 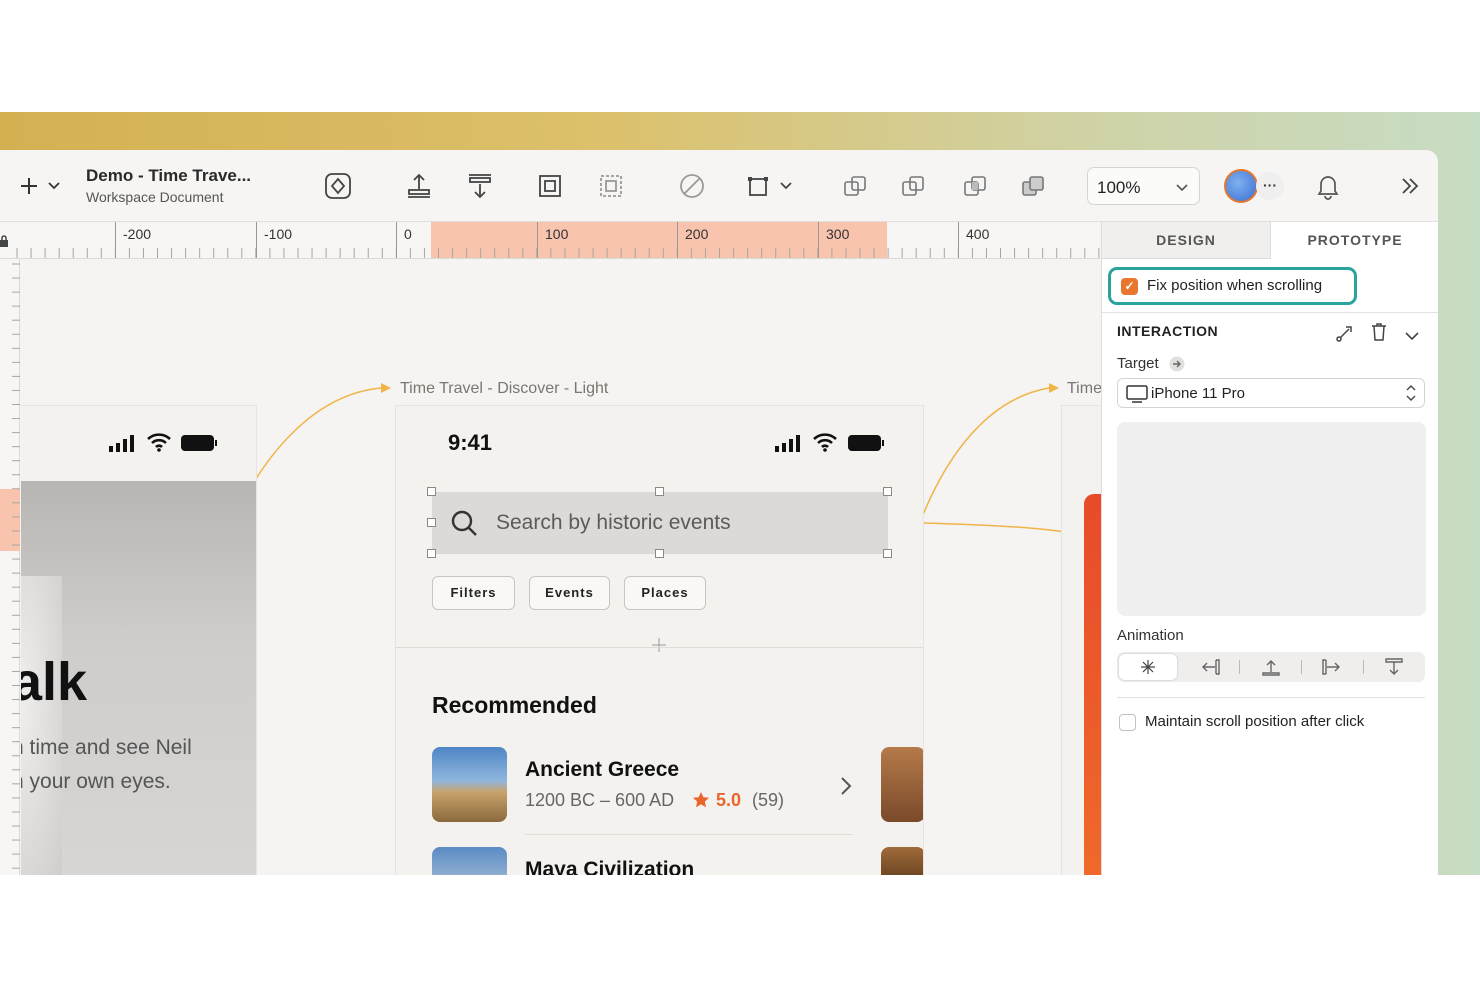 What do you see at coordinates (1241, 186) in the screenshot?
I see `user-avatar` at bounding box center [1241, 186].